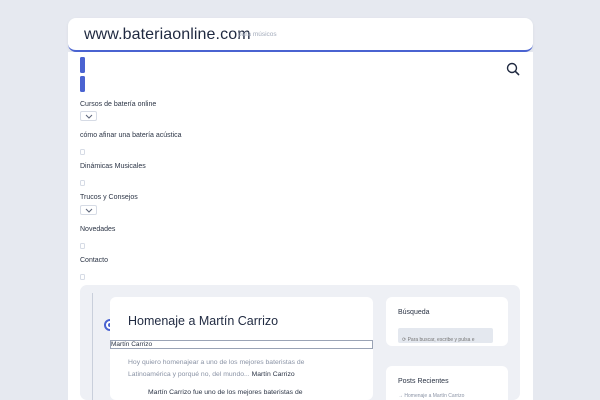 The width and height of the screenshot is (600, 400). What do you see at coordinates (131, 344) in the screenshot?
I see `post-author: Martín Carrizo` at bounding box center [131, 344].